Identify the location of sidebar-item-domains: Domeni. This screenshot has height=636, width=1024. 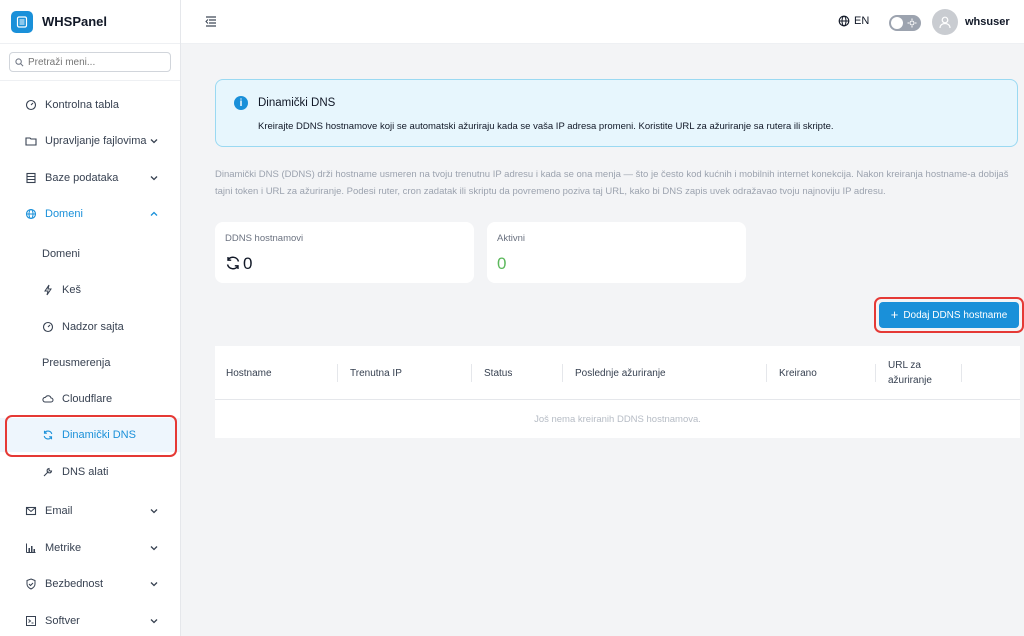
(90, 214).